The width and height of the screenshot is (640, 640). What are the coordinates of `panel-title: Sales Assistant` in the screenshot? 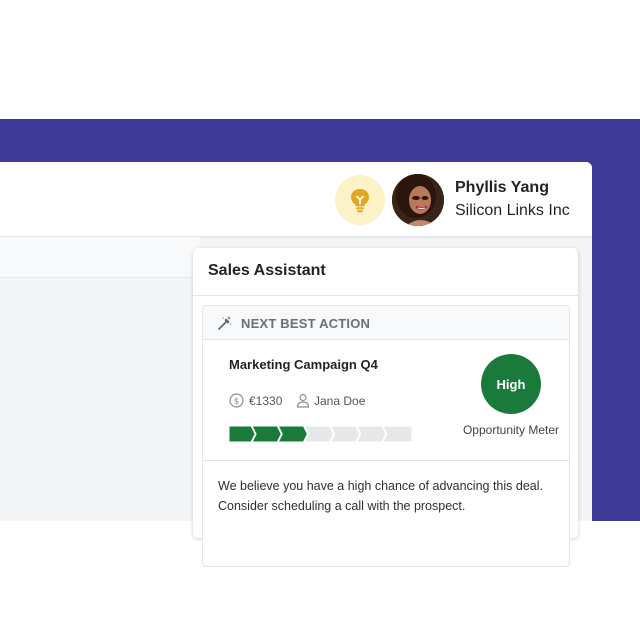 It's located at (267, 270).